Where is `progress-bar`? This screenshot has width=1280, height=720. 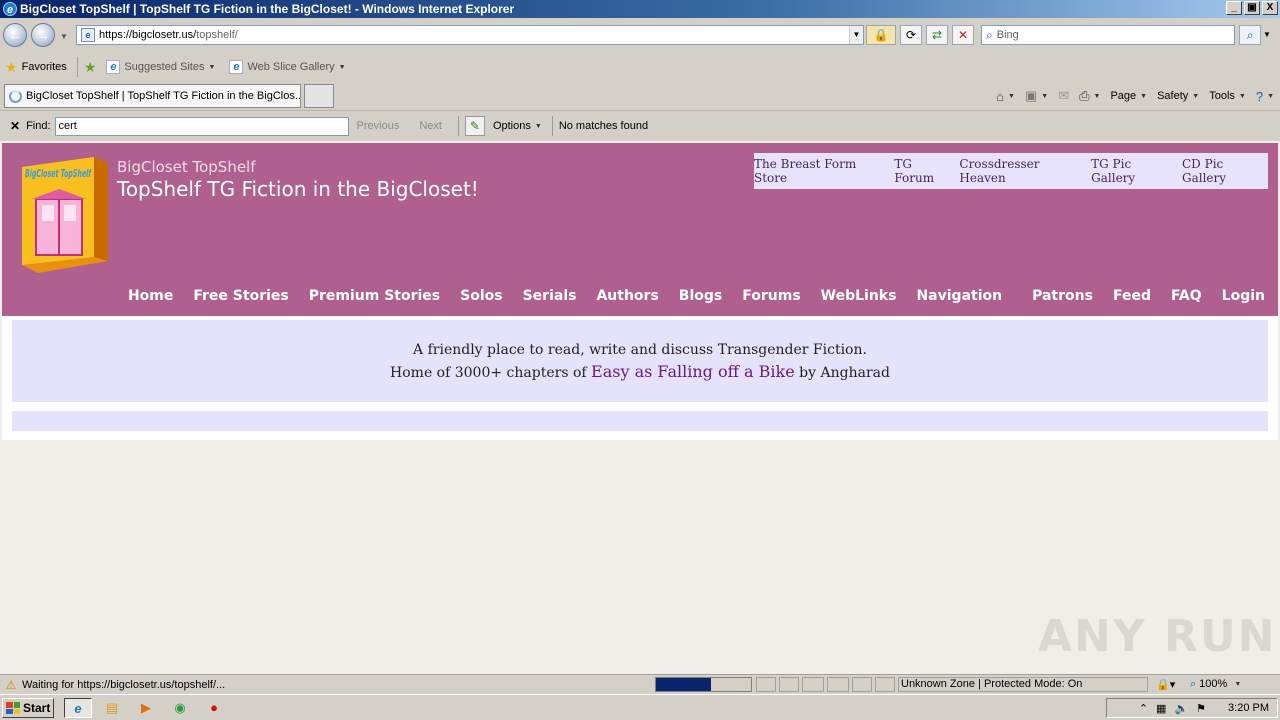 progress-bar is located at coordinates (703, 684).